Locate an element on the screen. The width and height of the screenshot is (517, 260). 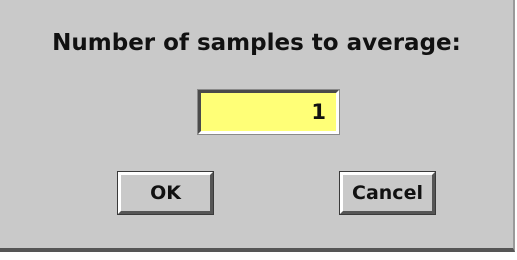
cancel-button: Cancel is located at coordinates (387, 193).